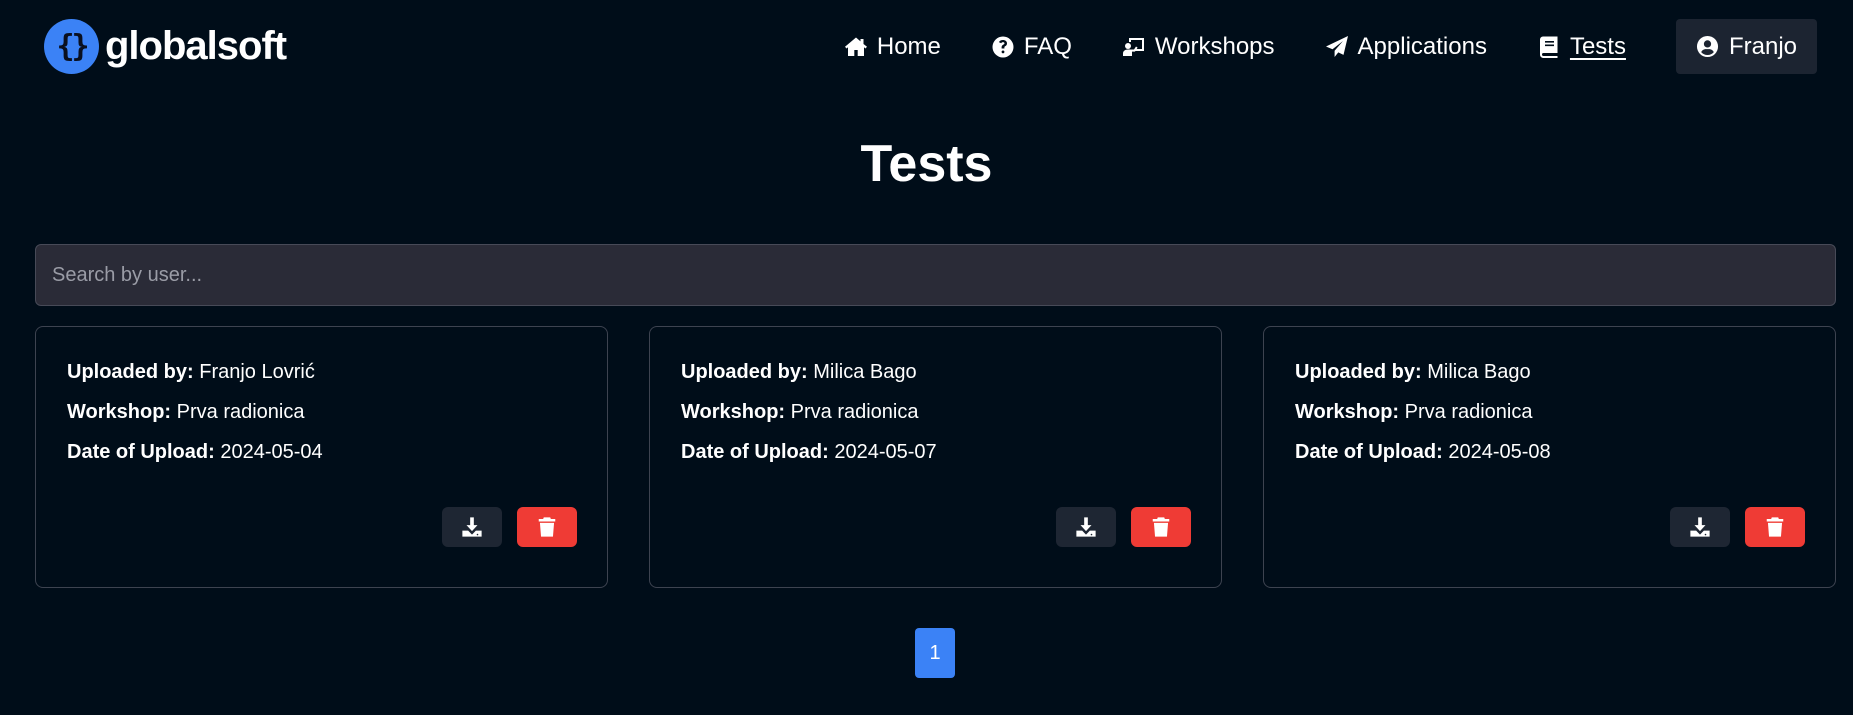 This screenshot has width=1853, height=715. I want to click on book-icon, so click(1548, 47).